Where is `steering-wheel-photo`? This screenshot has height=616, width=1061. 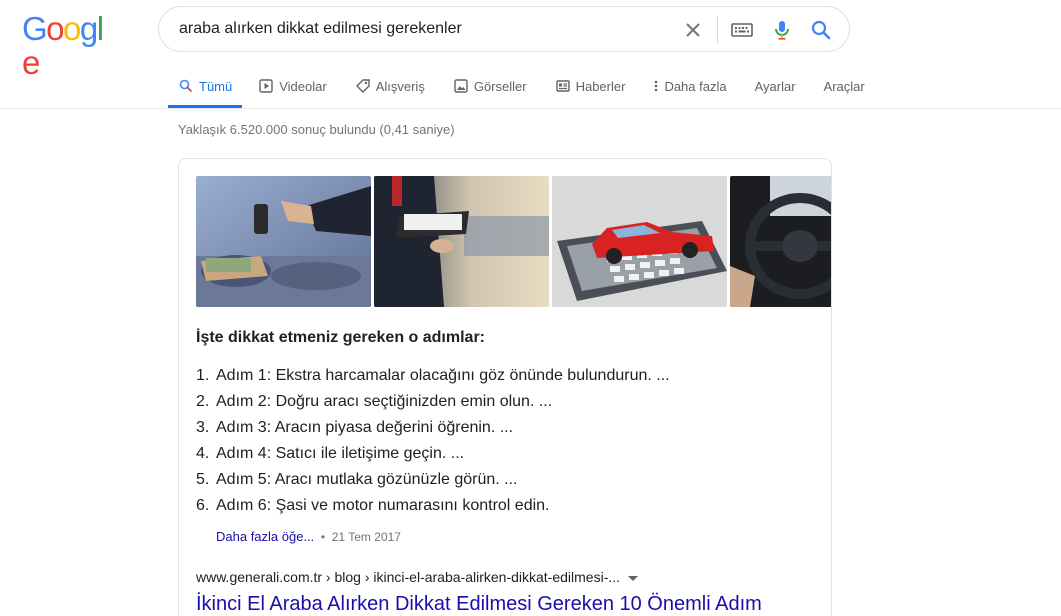
steering-wheel-photo is located at coordinates (780, 241).